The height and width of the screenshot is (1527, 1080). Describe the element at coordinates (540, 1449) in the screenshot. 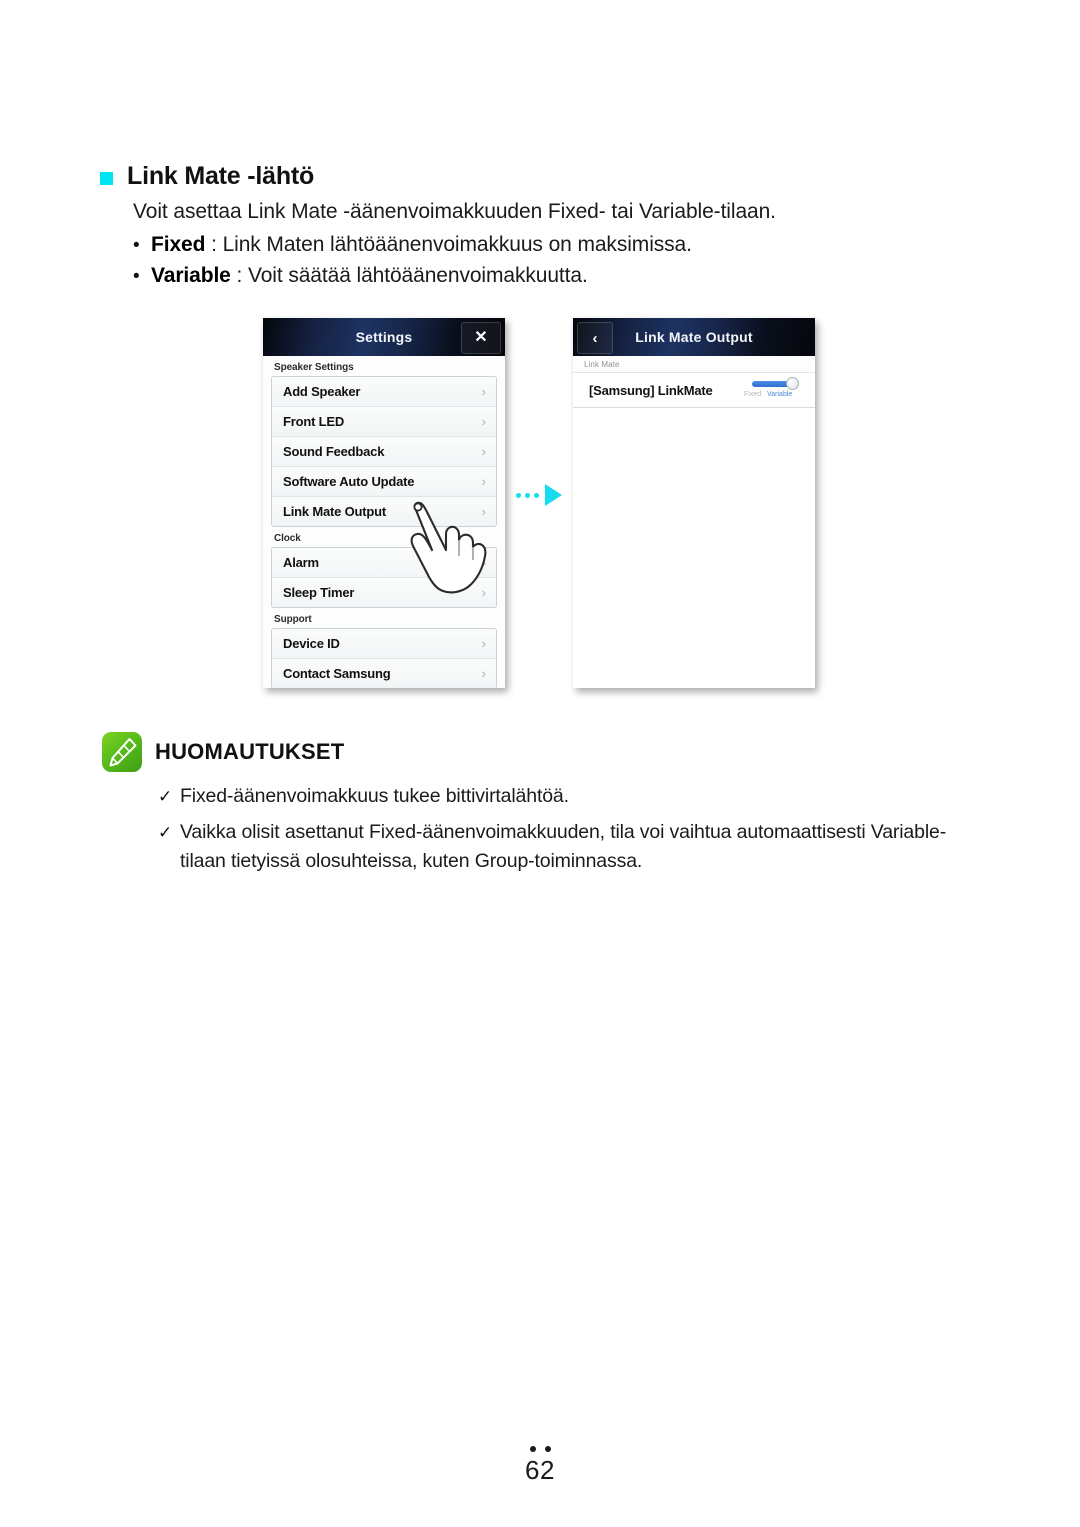

I see `footer-dots` at that location.